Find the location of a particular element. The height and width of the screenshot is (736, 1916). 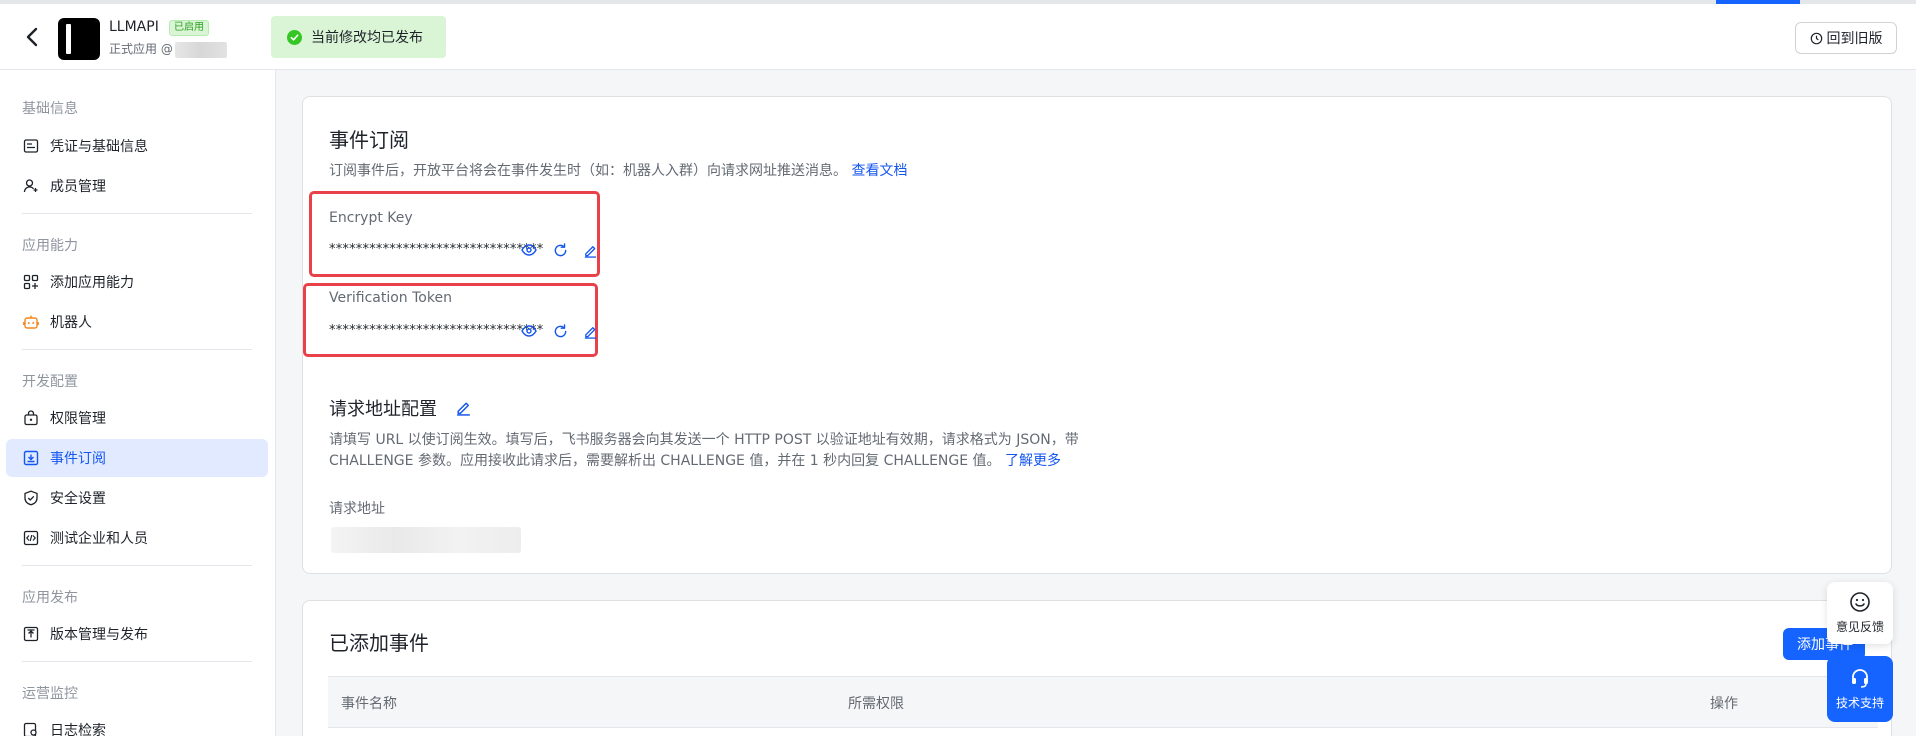

sidebar-item-version: 版本管理与发布 is located at coordinates (137, 634).